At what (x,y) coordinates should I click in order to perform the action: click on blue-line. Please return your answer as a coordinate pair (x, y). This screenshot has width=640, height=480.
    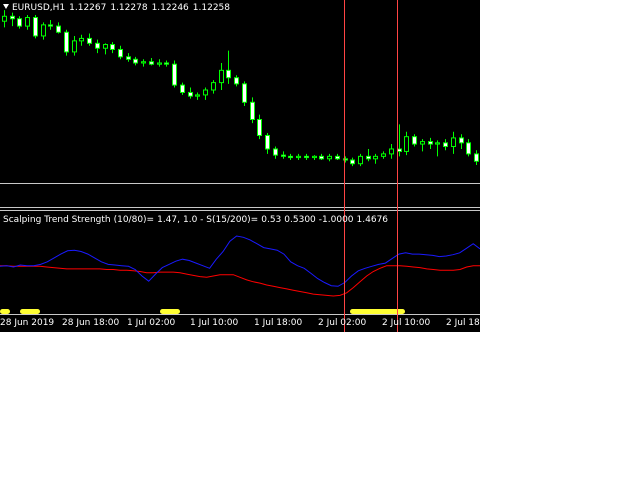
    Looking at the image, I should click on (240, 261).